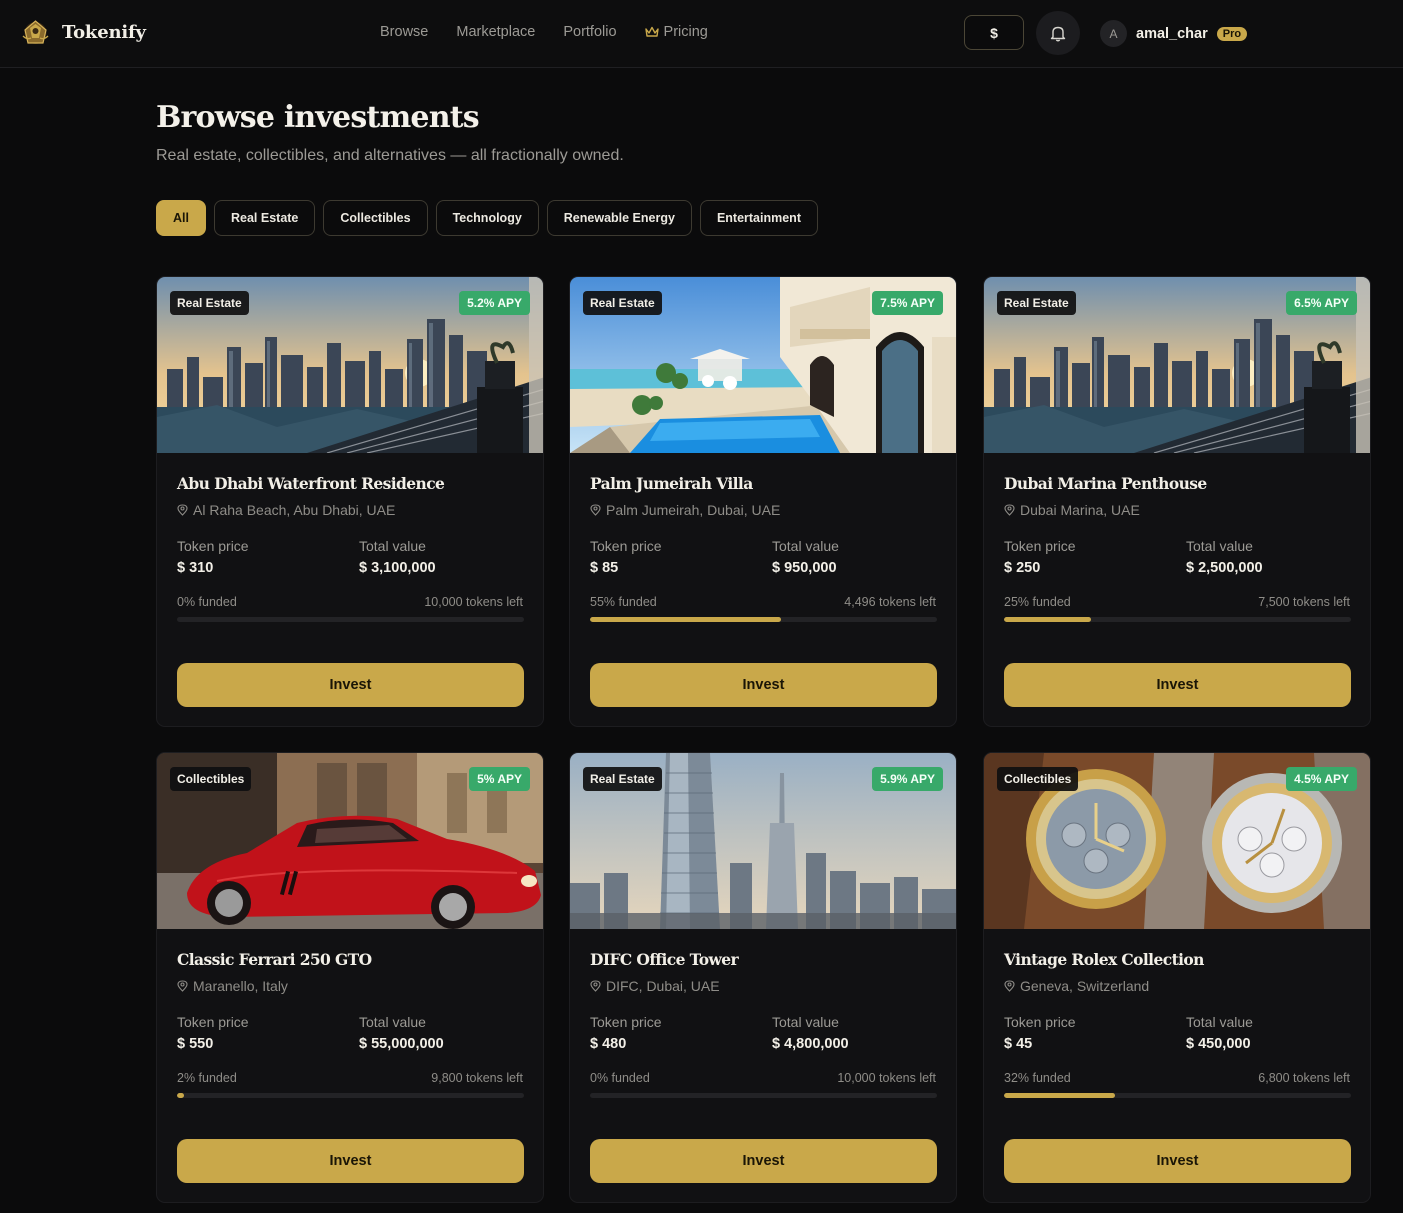 The width and height of the screenshot is (1403, 1213). Describe the element at coordinates (1085, 986) in the screenshot. I see `location-text: Geneva, Switzerland` at that location.